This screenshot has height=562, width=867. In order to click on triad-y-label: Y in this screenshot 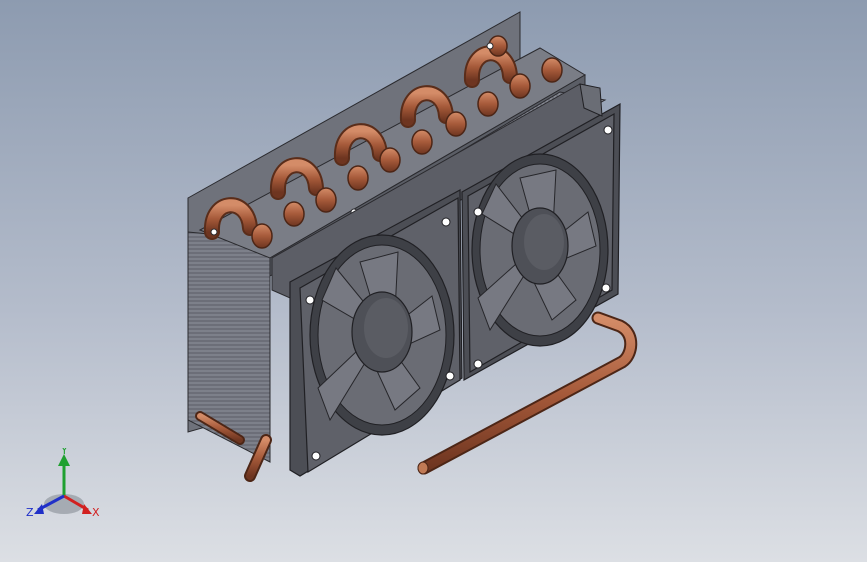, I will do `click(64, 452)`.